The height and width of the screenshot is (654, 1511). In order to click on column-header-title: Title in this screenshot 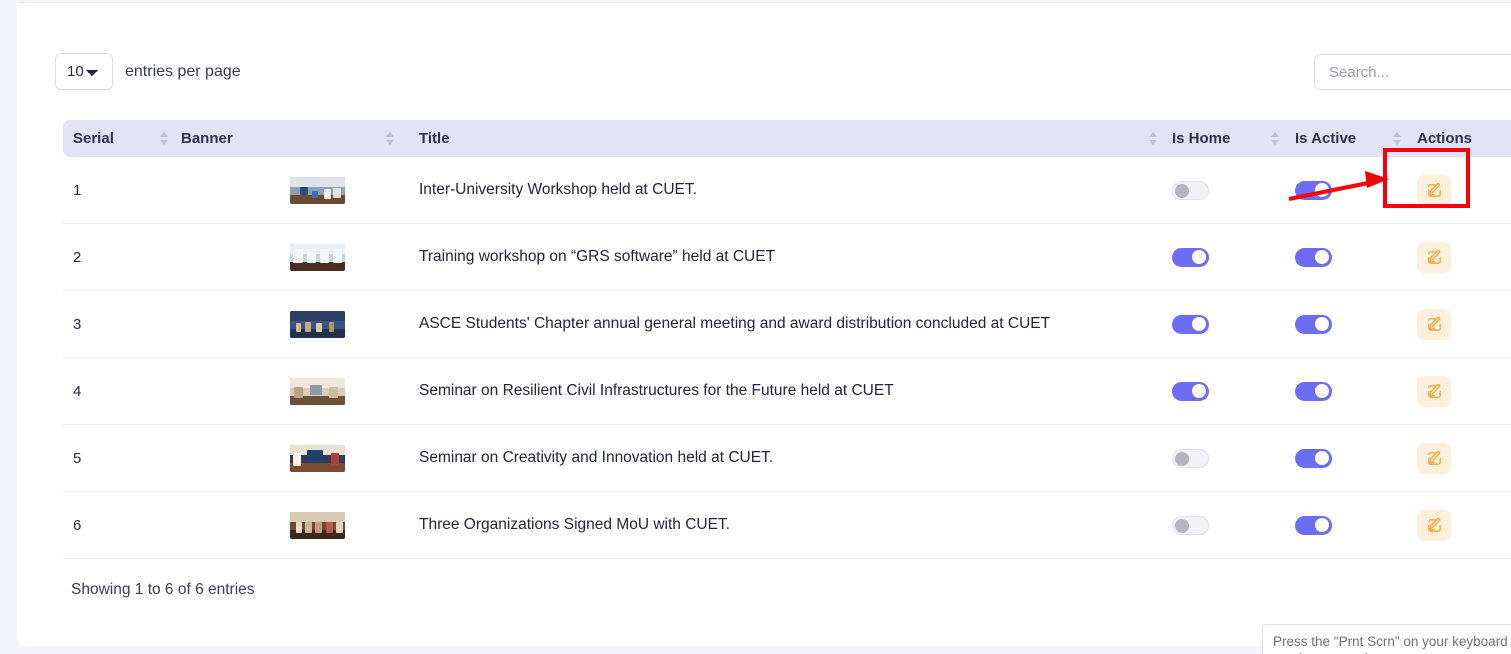, I will do `click(778, 138)`.